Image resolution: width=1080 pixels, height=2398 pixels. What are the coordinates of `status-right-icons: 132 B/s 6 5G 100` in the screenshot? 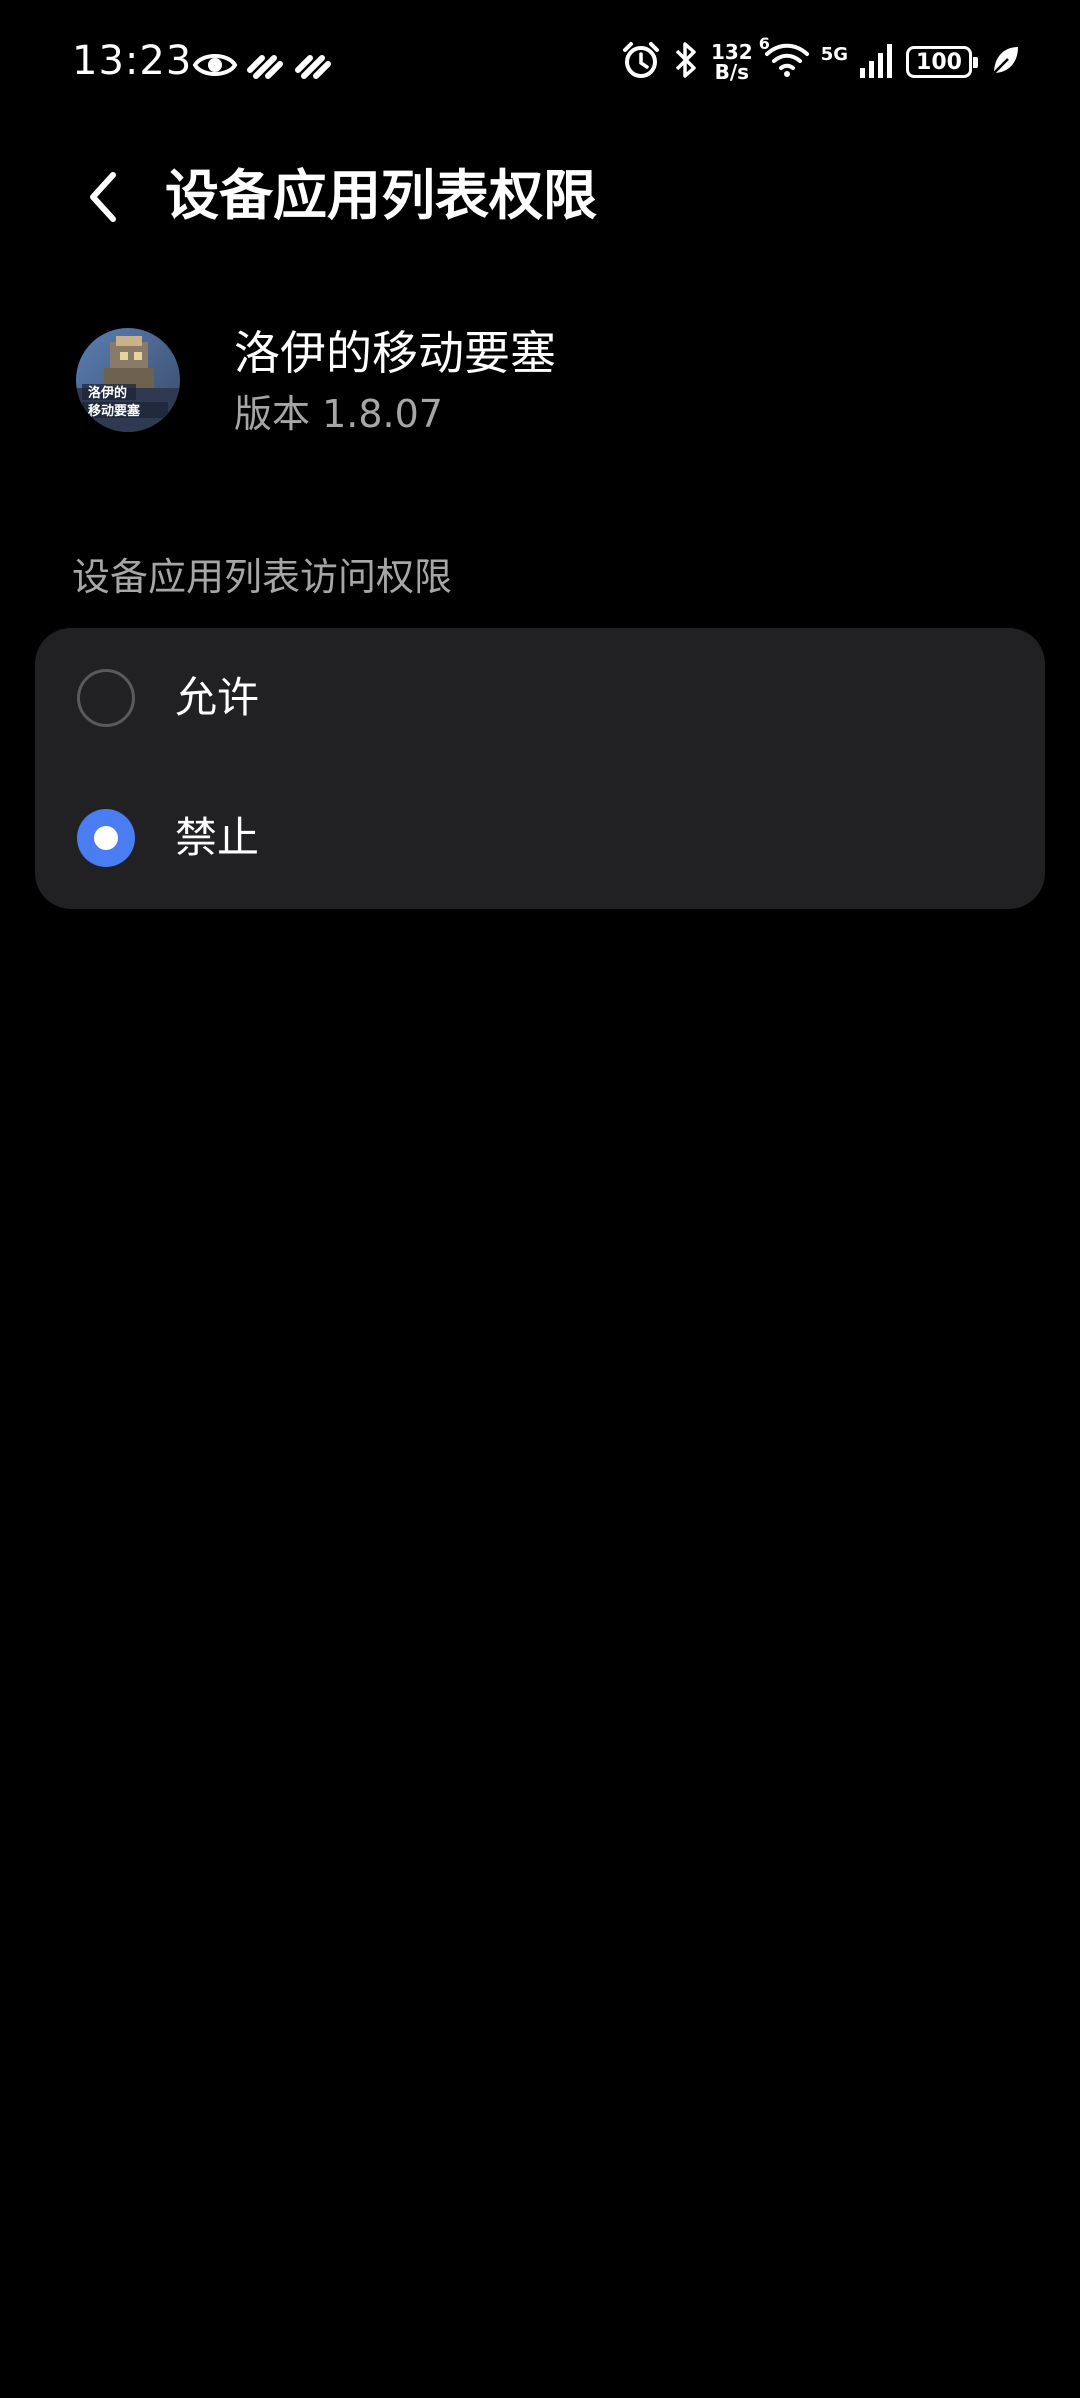 It's located at (820, 59).